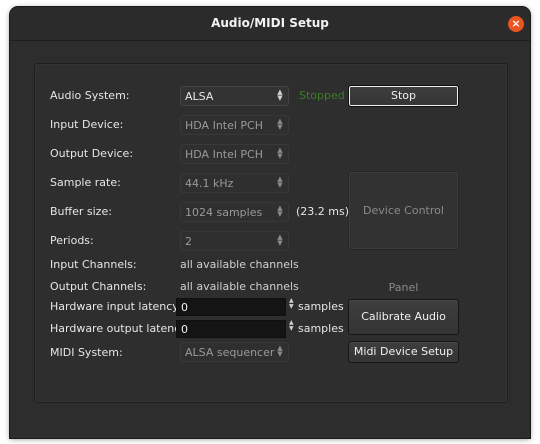 Image resolution: width=540 pixels, height=444 pixels. Describe the element at coordinates (239, 286) in the screenshot. I see `output-channels-value: all available channels` at that location.